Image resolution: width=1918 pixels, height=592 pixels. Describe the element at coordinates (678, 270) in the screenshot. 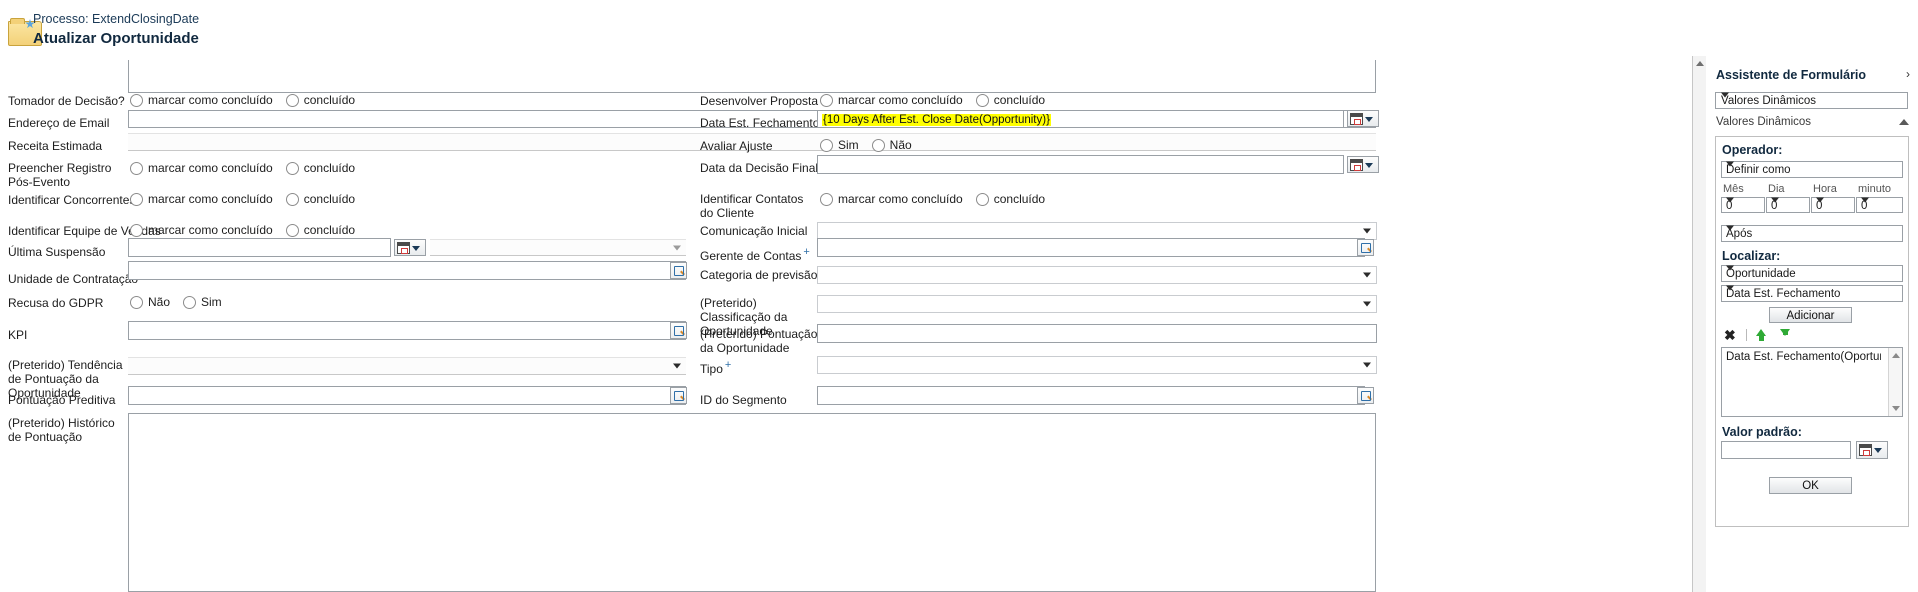

I see `lookup-button-unidade-de-contratacao` at that location.